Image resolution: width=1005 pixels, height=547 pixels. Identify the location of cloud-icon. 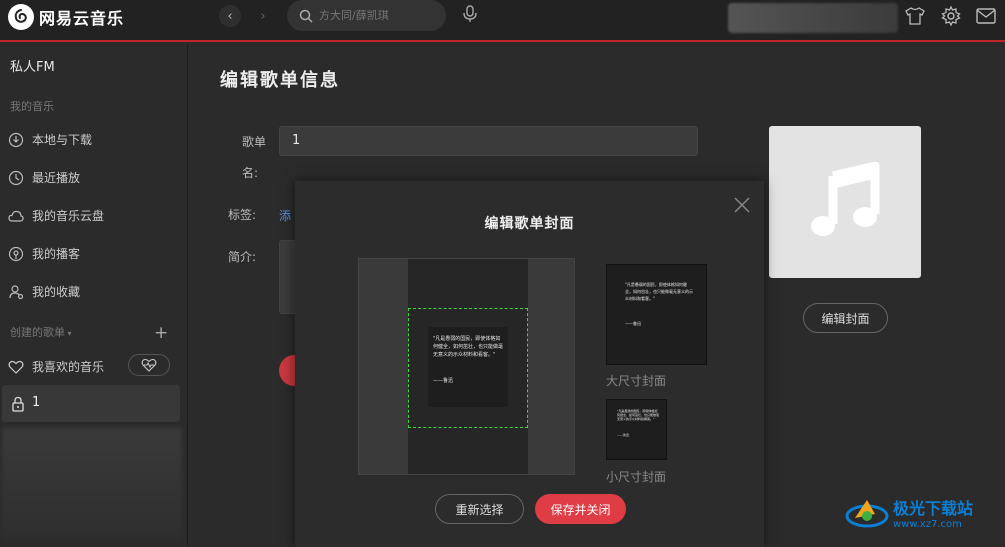
(16, 216).